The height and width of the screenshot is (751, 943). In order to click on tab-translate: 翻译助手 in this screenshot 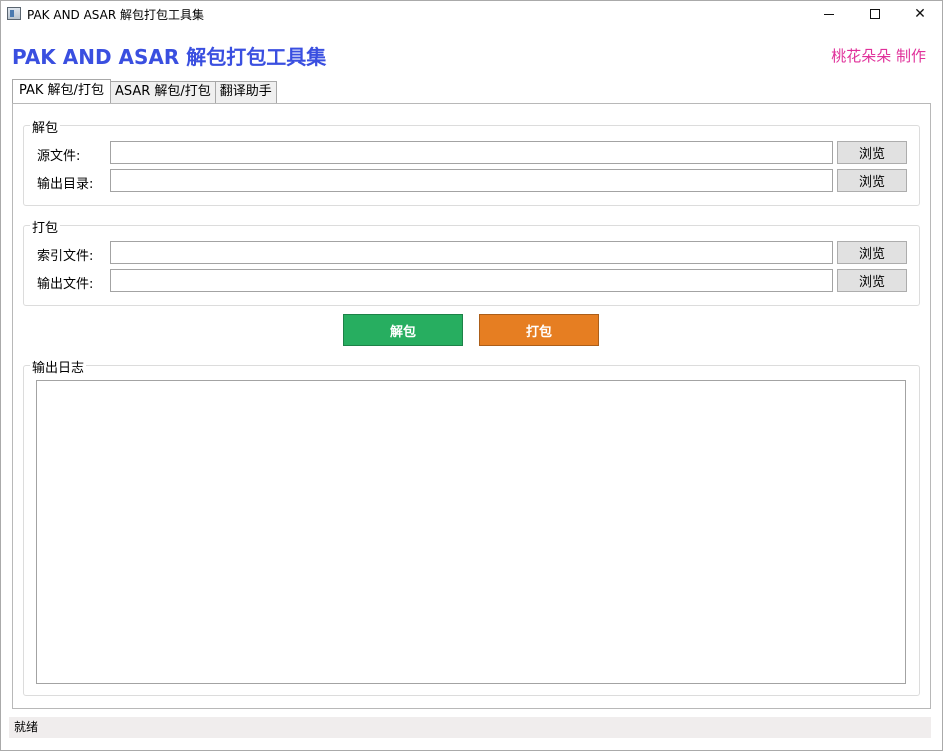, I will do `click(245, 92)`.